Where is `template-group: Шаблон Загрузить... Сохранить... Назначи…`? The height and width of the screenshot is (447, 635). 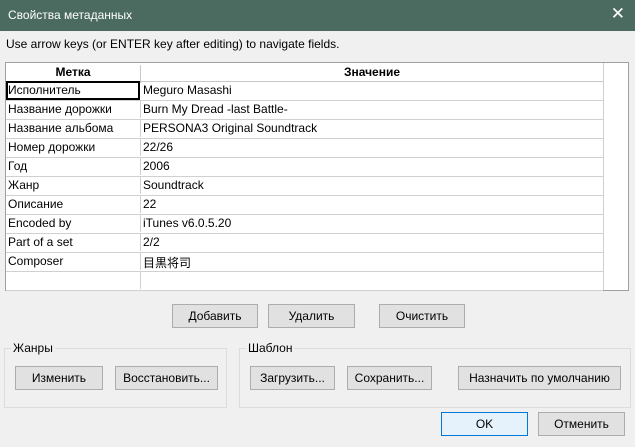
template-group: Шаблон Загрузить... Сохранить... Назначи… is located at coordinates (435, 374).